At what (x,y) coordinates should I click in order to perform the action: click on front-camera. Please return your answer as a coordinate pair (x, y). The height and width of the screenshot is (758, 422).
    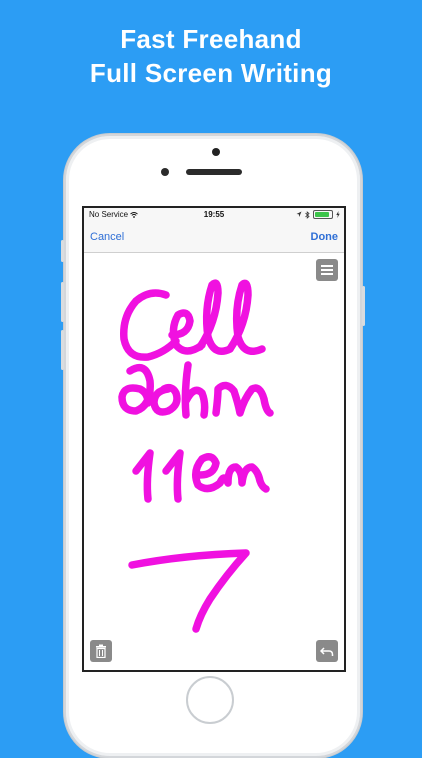
    Looking at the image, I should click on (216, 152).